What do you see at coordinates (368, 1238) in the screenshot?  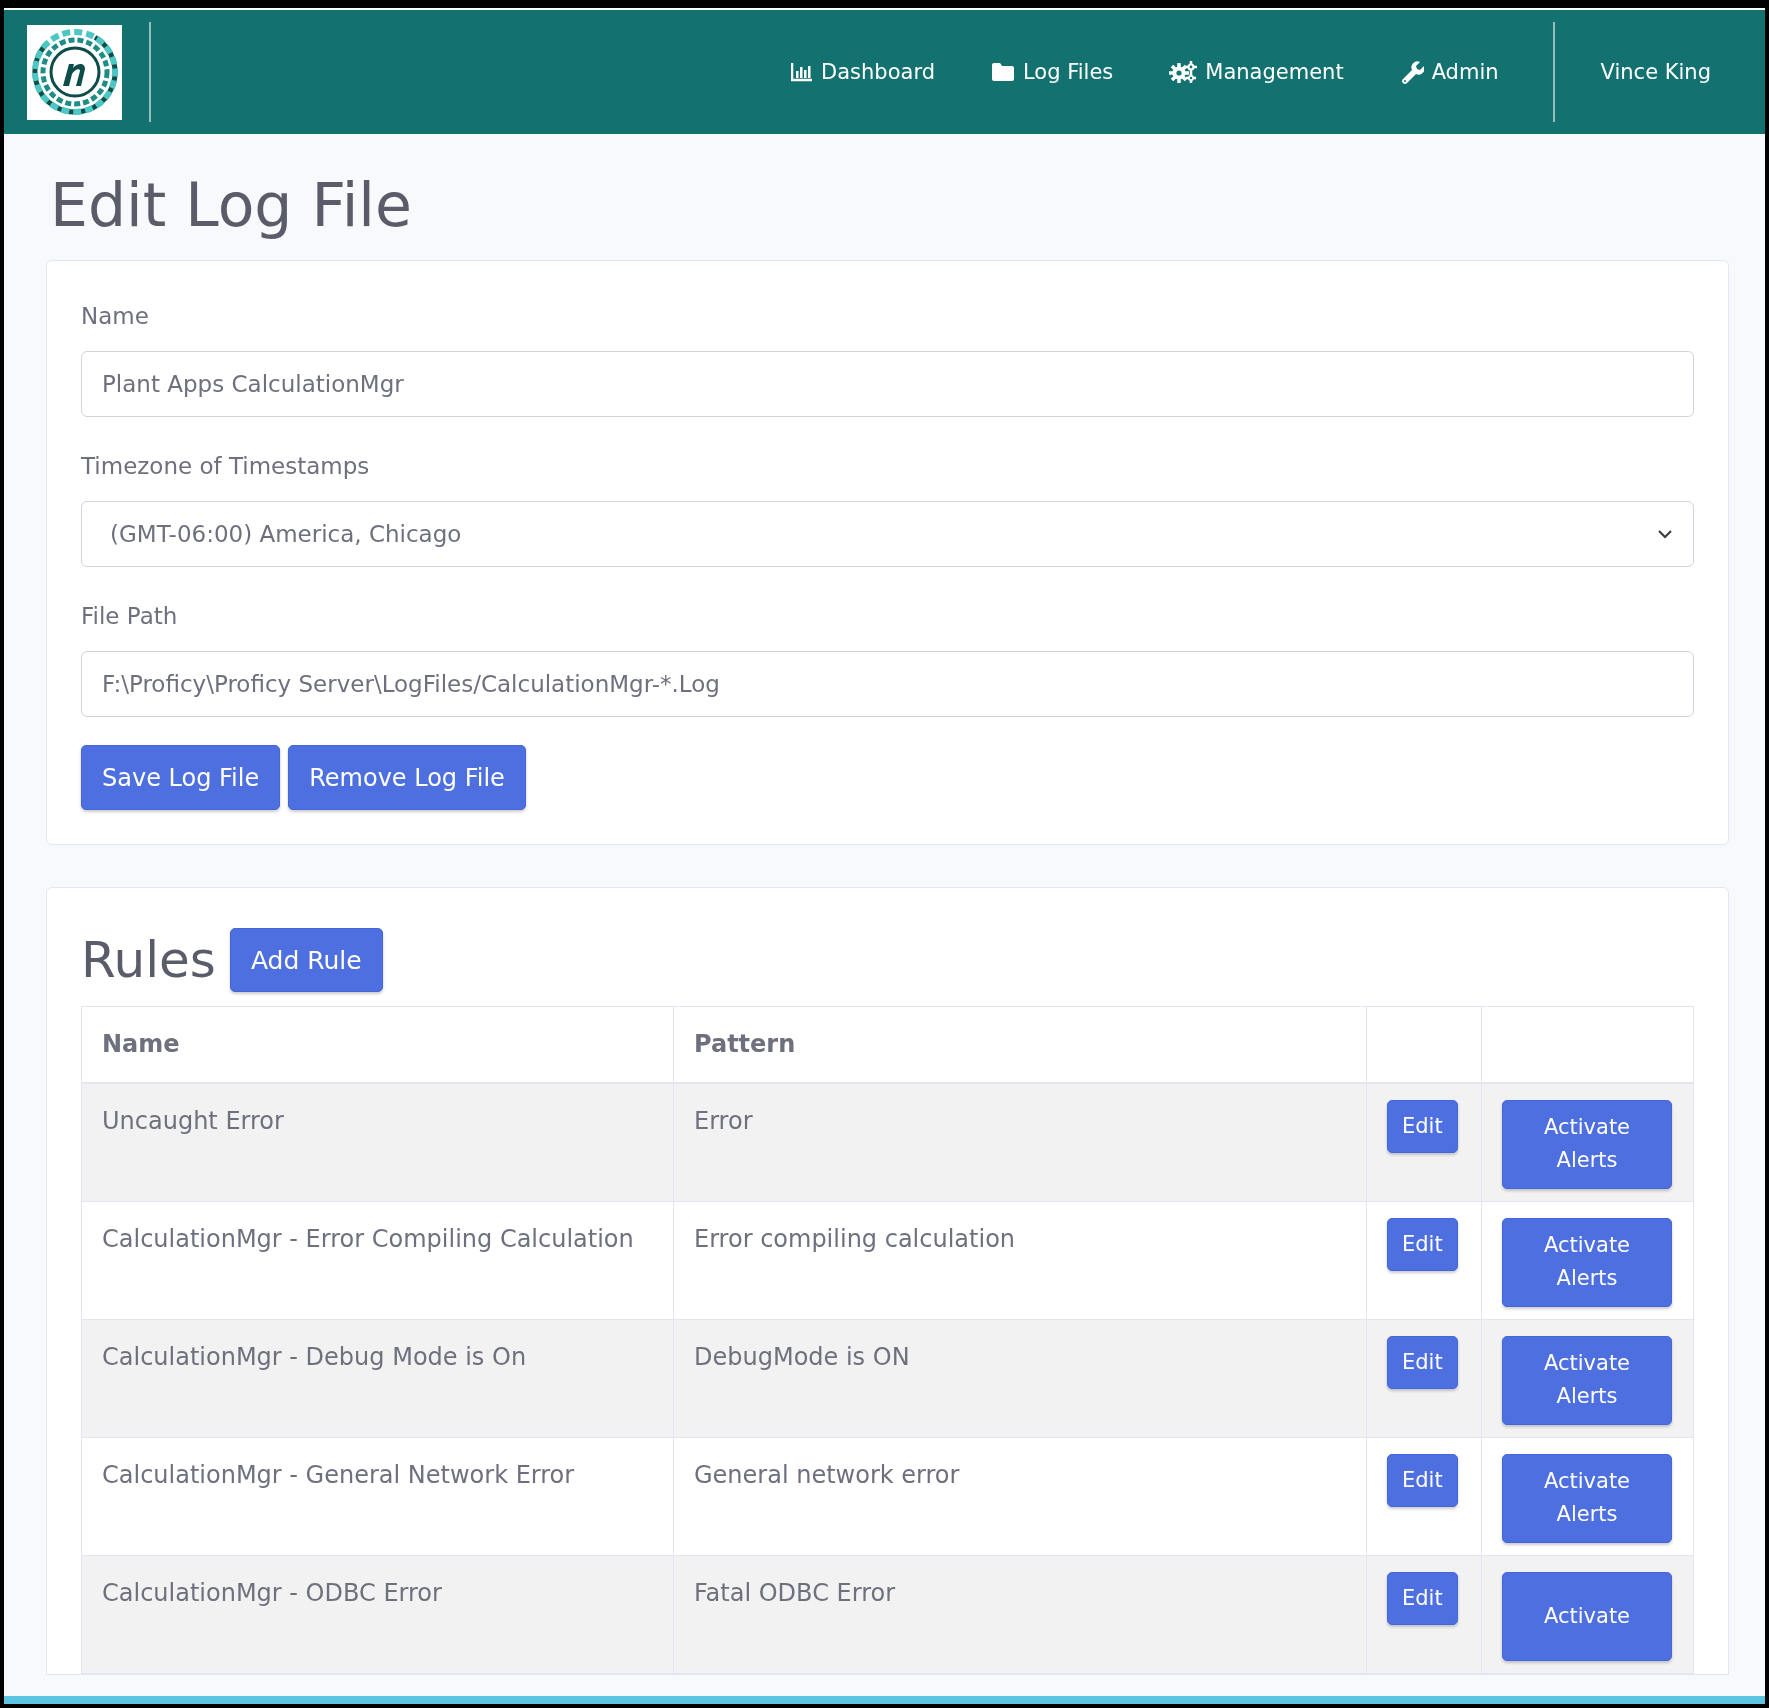 I see `rule-name: CalculationMgr - Error Compiling Calculation` at bounding box center [368, 1238].